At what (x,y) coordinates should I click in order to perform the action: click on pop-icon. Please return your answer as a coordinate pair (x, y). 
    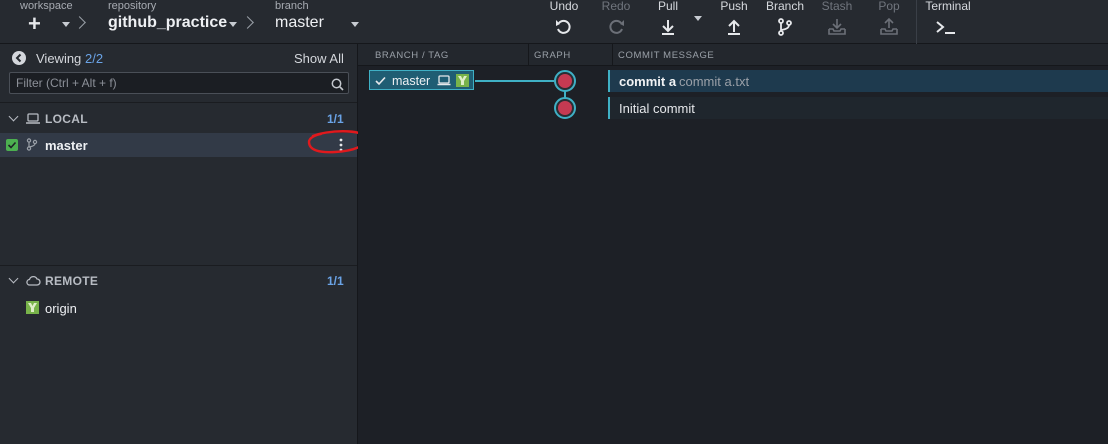
    Looking at the image, I should click on (889, 26).